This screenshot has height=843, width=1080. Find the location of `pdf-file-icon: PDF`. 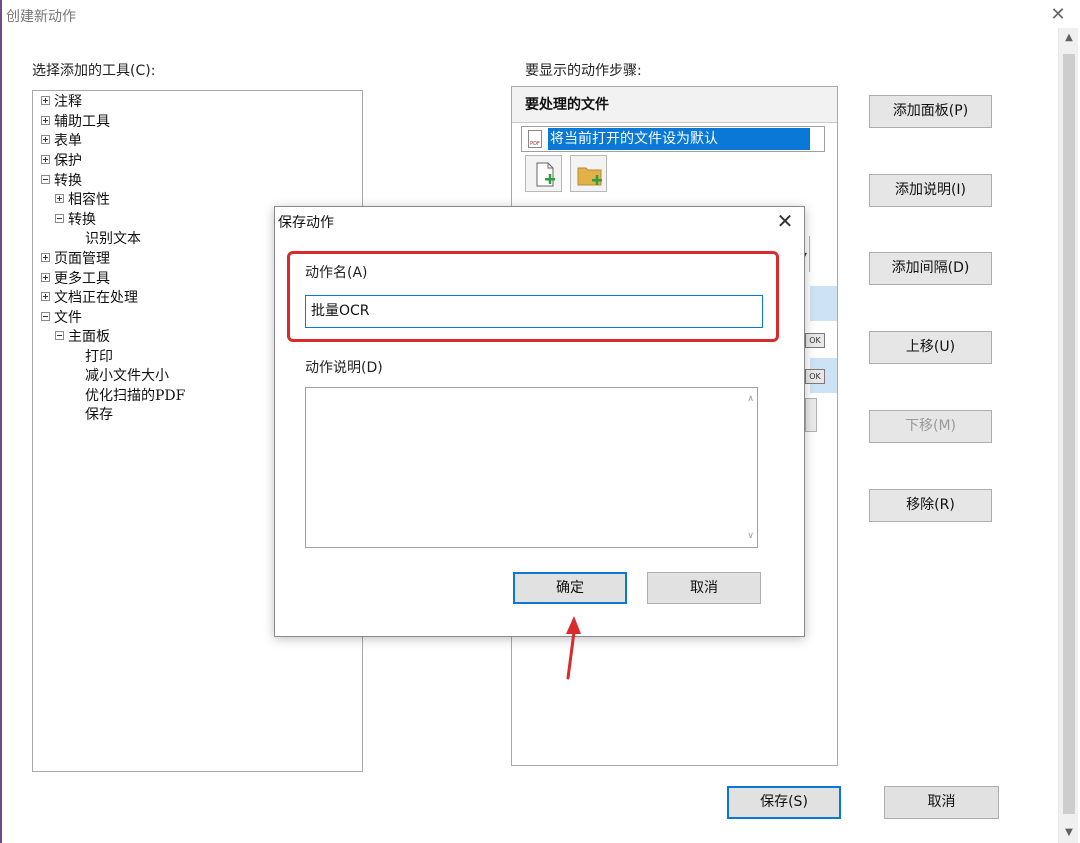

pdf-file-icon: PDF is located at coordinates (535, 139).